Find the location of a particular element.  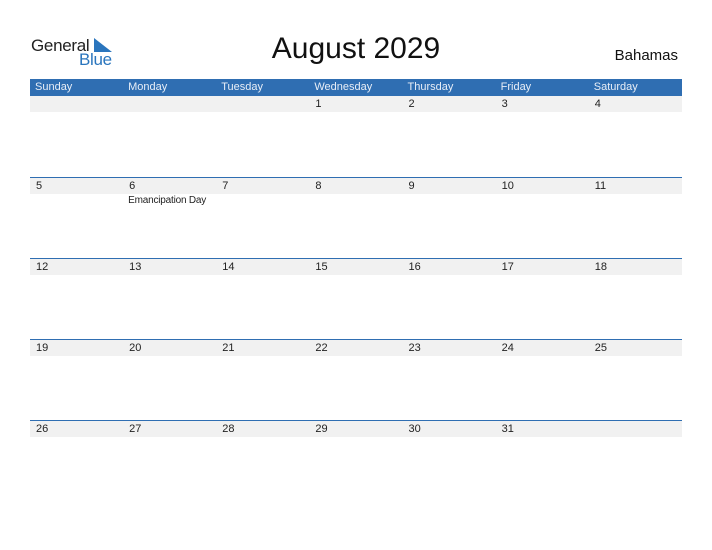

day-number: 6 is located at coordinates (132, 186).